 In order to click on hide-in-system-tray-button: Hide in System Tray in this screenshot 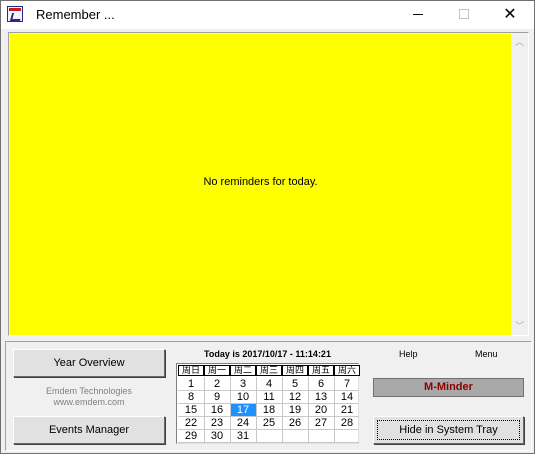, I will do `click(448, 430)`.